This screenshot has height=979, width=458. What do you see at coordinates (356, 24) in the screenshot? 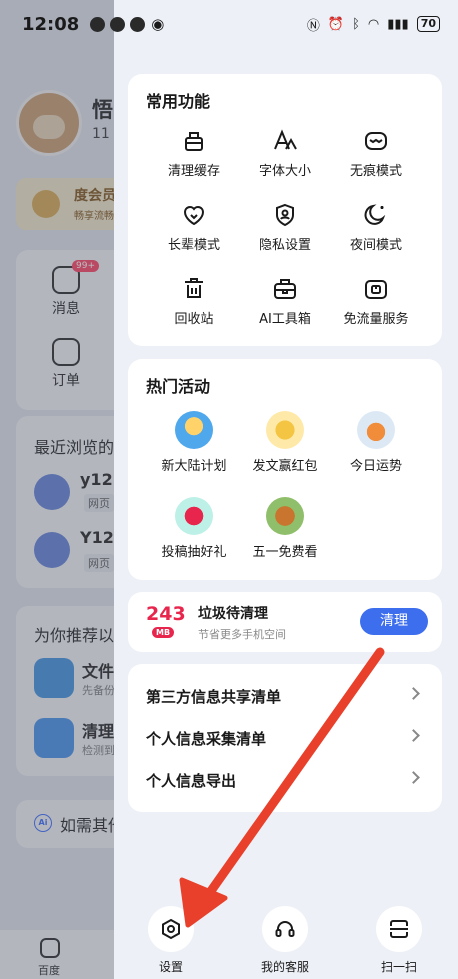
I see `bluetooth-icon: ᛒ` at bounding box center [356, 24].